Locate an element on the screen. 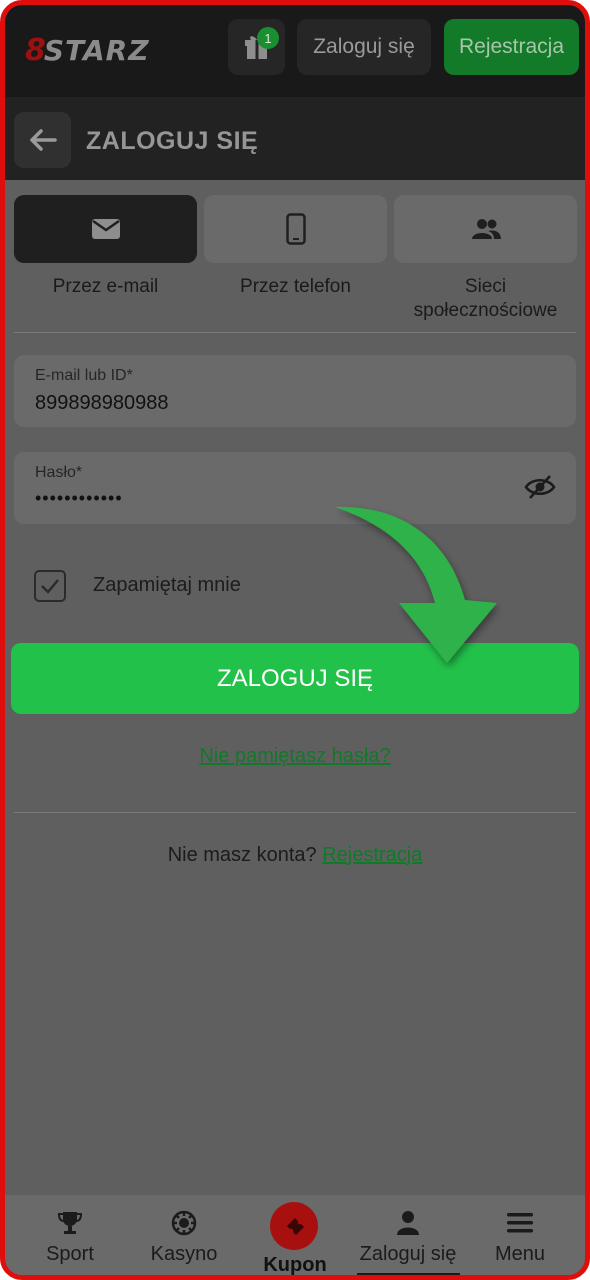 This screenshot has width=590, height=1280. nav-menu-label: Menu is located at coordinates (520, 1254).